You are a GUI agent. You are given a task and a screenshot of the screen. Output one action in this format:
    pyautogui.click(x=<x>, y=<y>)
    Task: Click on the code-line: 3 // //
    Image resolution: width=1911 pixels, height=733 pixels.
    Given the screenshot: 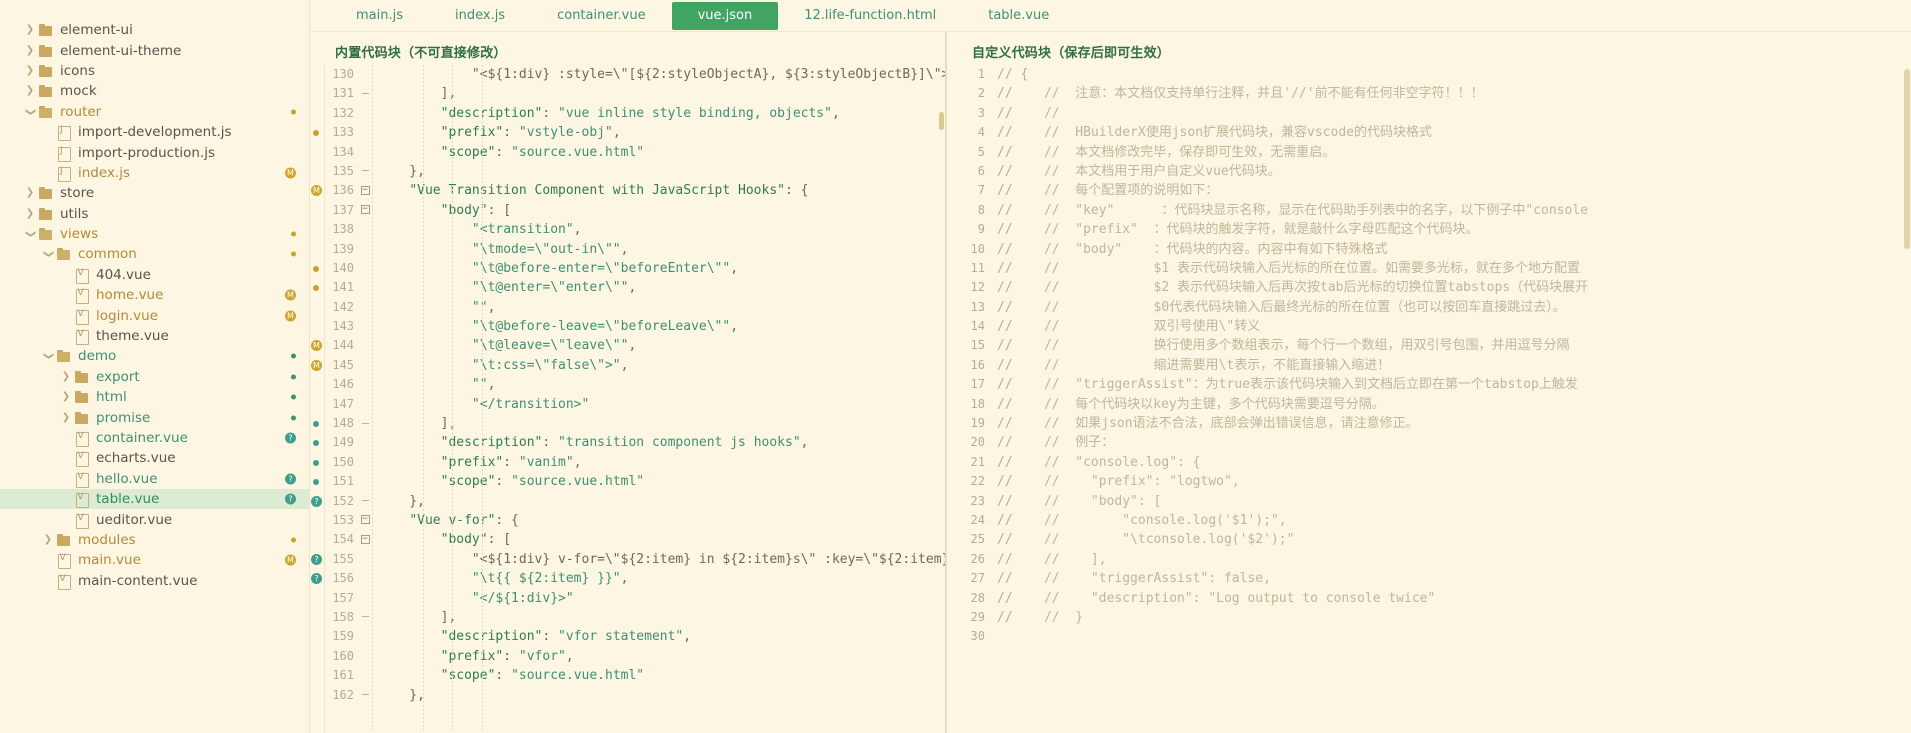 What is the action you would take?
    pyautogui.click(x=1429, y=113)
    